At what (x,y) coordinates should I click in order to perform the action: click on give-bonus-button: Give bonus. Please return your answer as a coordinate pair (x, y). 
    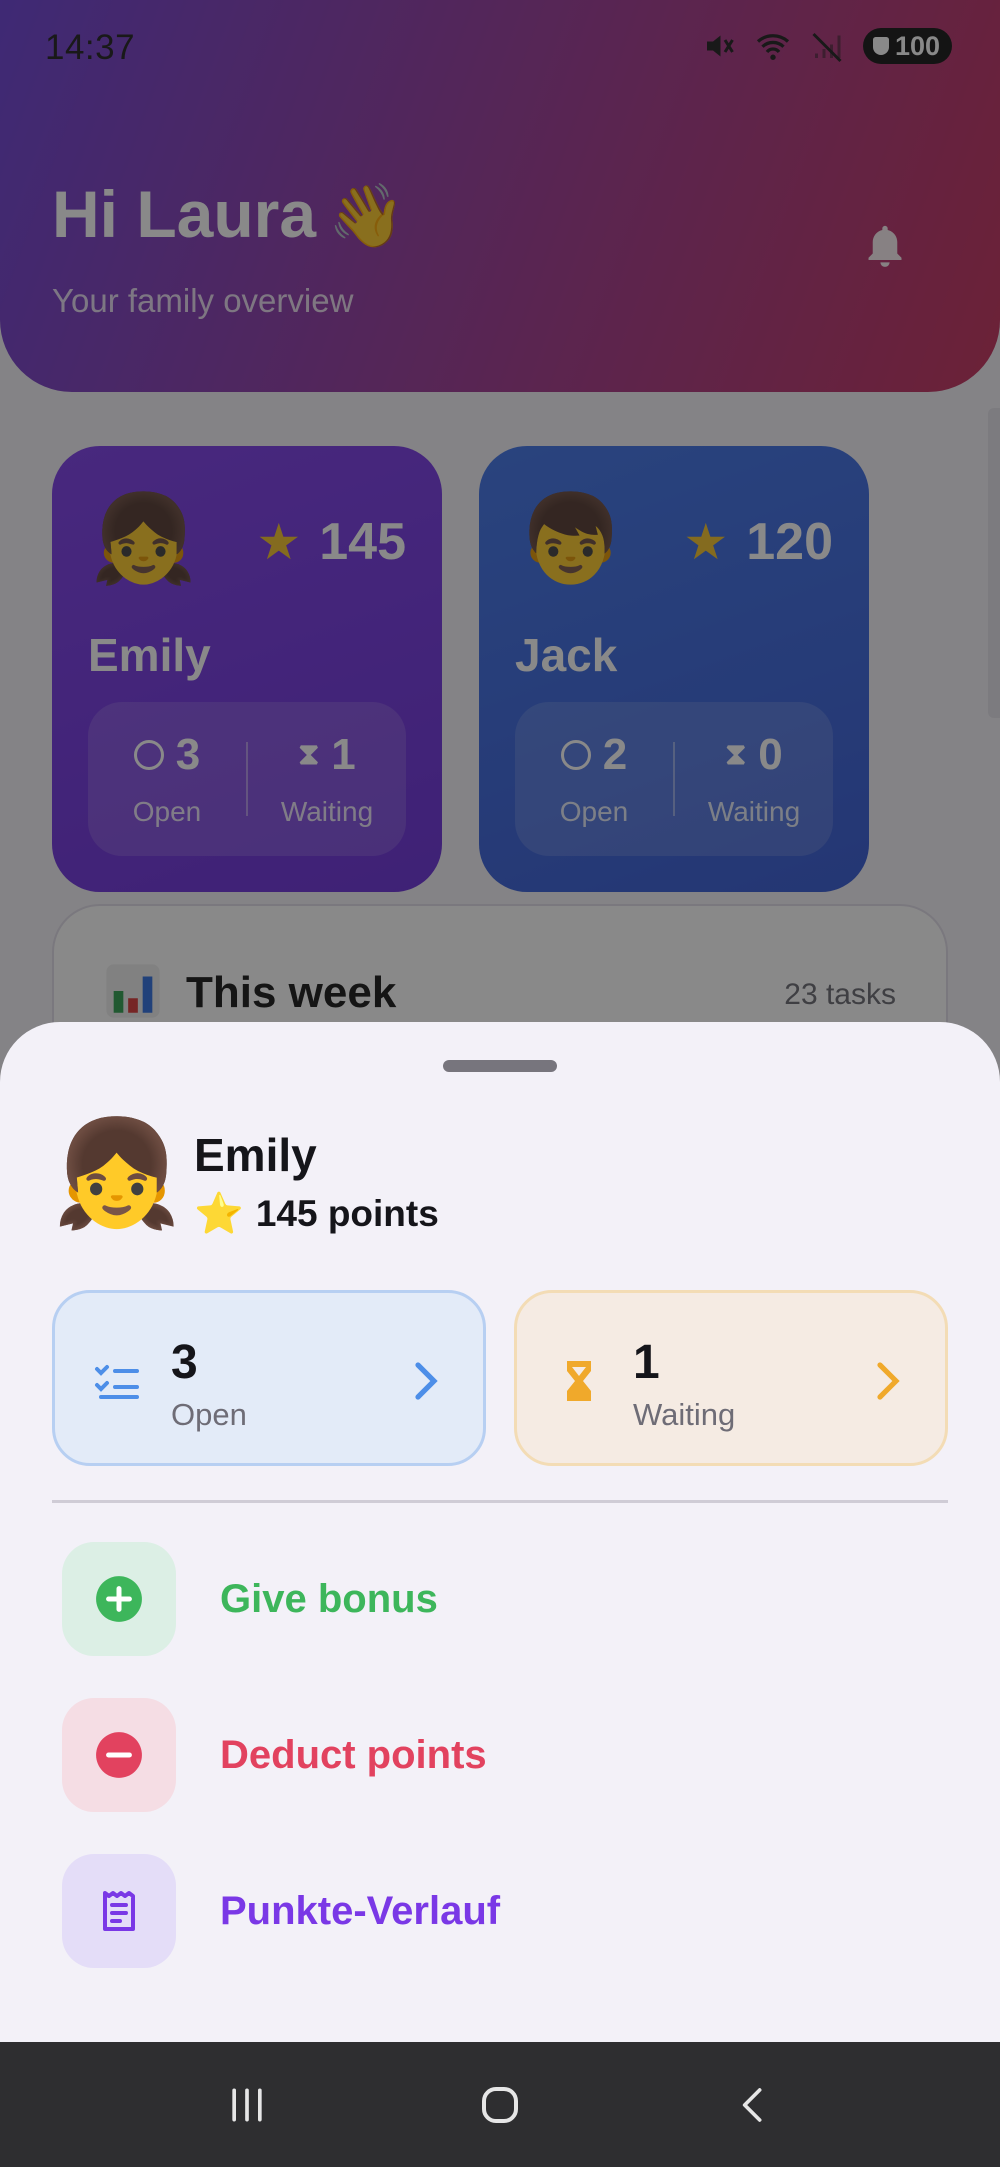
    Looking at the image, I should click on (462, 1599).